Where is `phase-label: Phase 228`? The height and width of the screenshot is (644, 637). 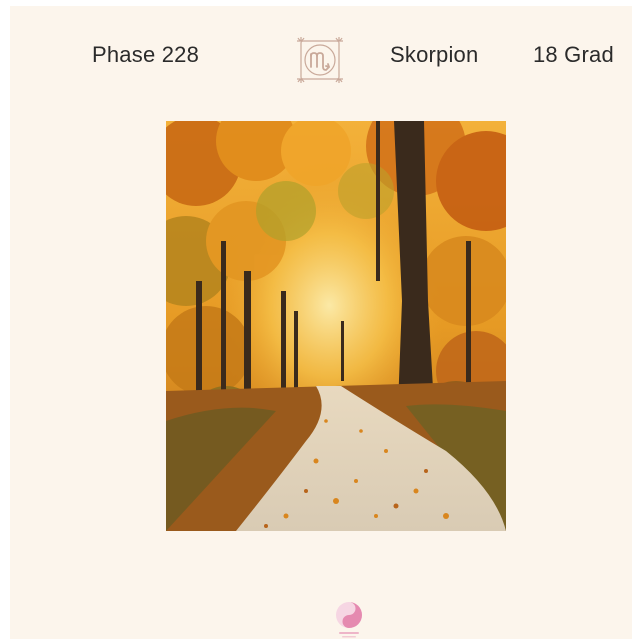 phase-label: Phase 228 is located at coordinates (145, 54).